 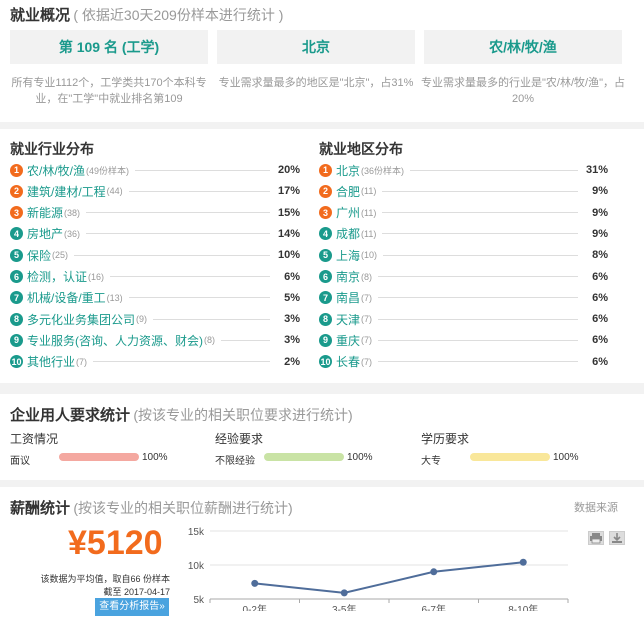 What do you see at coordinates (115, 543) in the screenshot?
I see `average-salary: ¥5120` at bounding box center [115, 543].